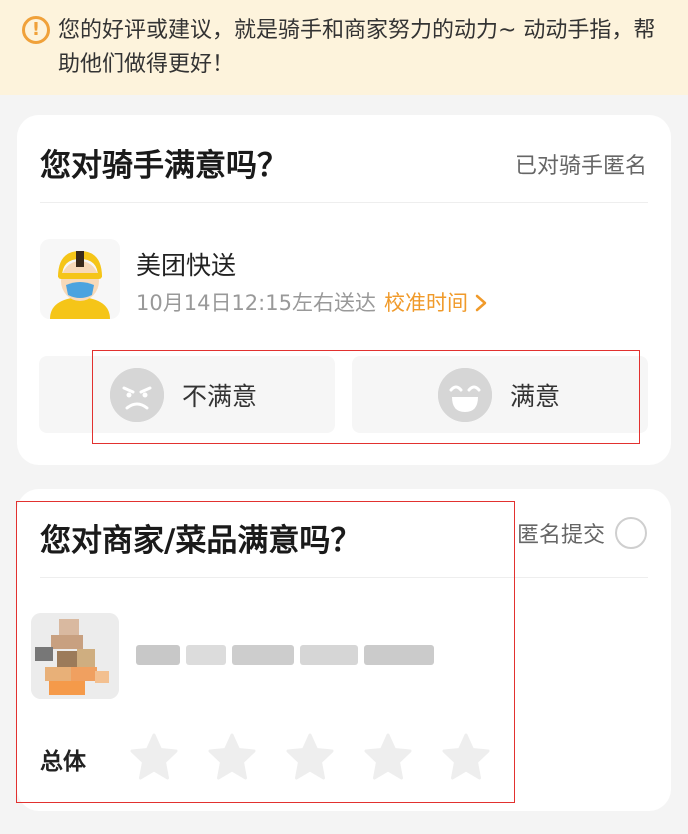 The width and height of the screenshot is (688, 834). I want to click on overall-star-rating, so click(310, 757).